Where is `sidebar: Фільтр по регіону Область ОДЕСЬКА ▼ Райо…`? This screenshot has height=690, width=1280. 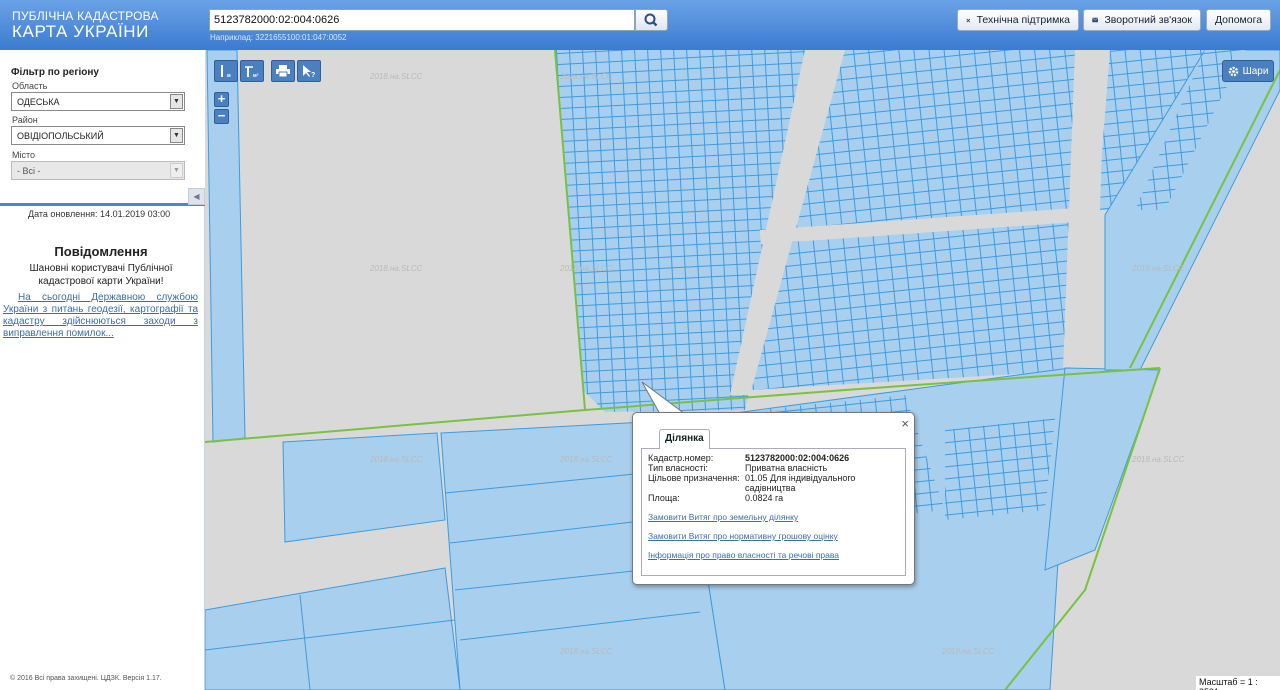 sidebar: Фільтр по регіону Область ОДЕСЬКА ▼ Райо… is located at coordinates (102, 370).